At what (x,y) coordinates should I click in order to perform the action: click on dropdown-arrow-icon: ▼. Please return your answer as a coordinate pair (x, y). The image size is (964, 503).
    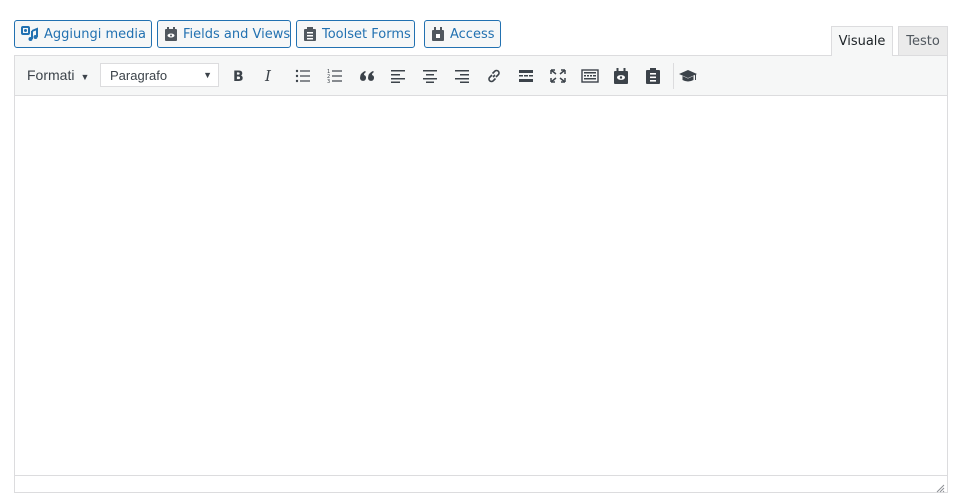
    Looking at the image, I should click on (207, 75).